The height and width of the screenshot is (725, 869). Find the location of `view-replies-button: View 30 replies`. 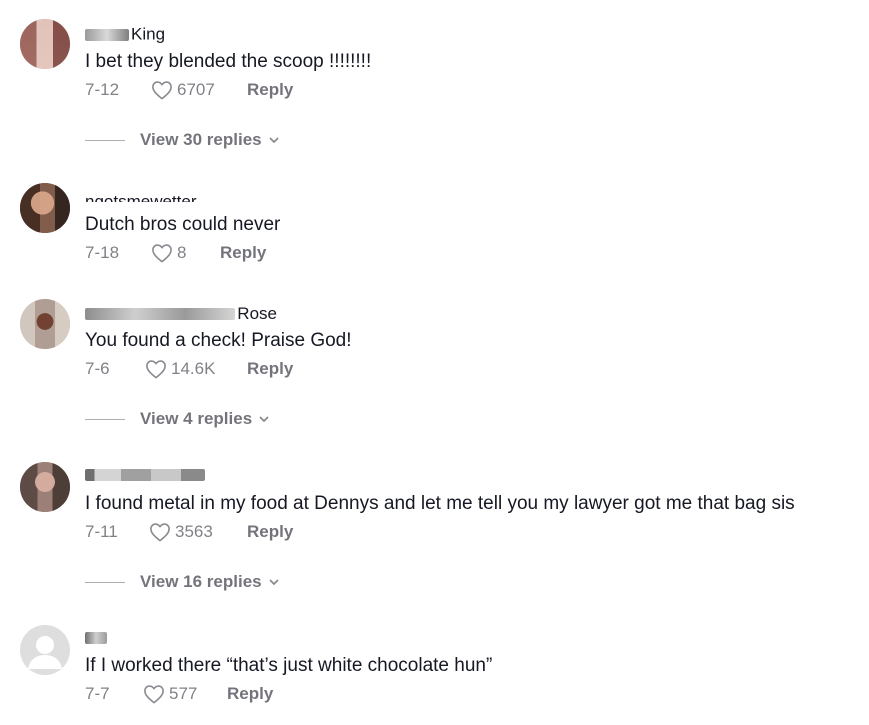

view-replies-button: View 30 replies is located at coordinates (182, 140).